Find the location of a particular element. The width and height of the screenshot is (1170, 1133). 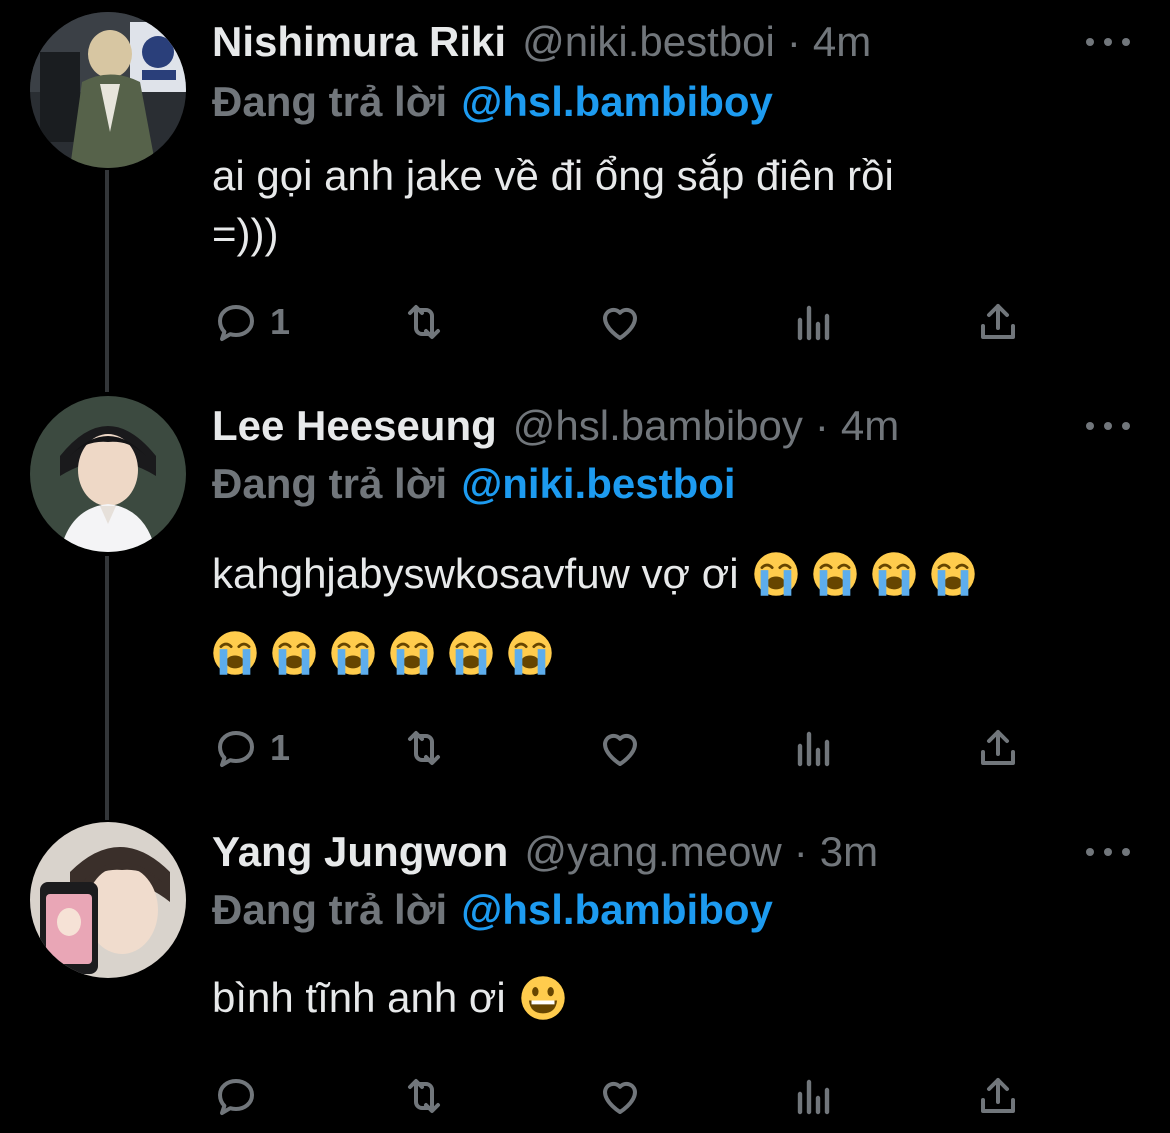

user-handle: @yang.meow is located at coordinates (652, 852).